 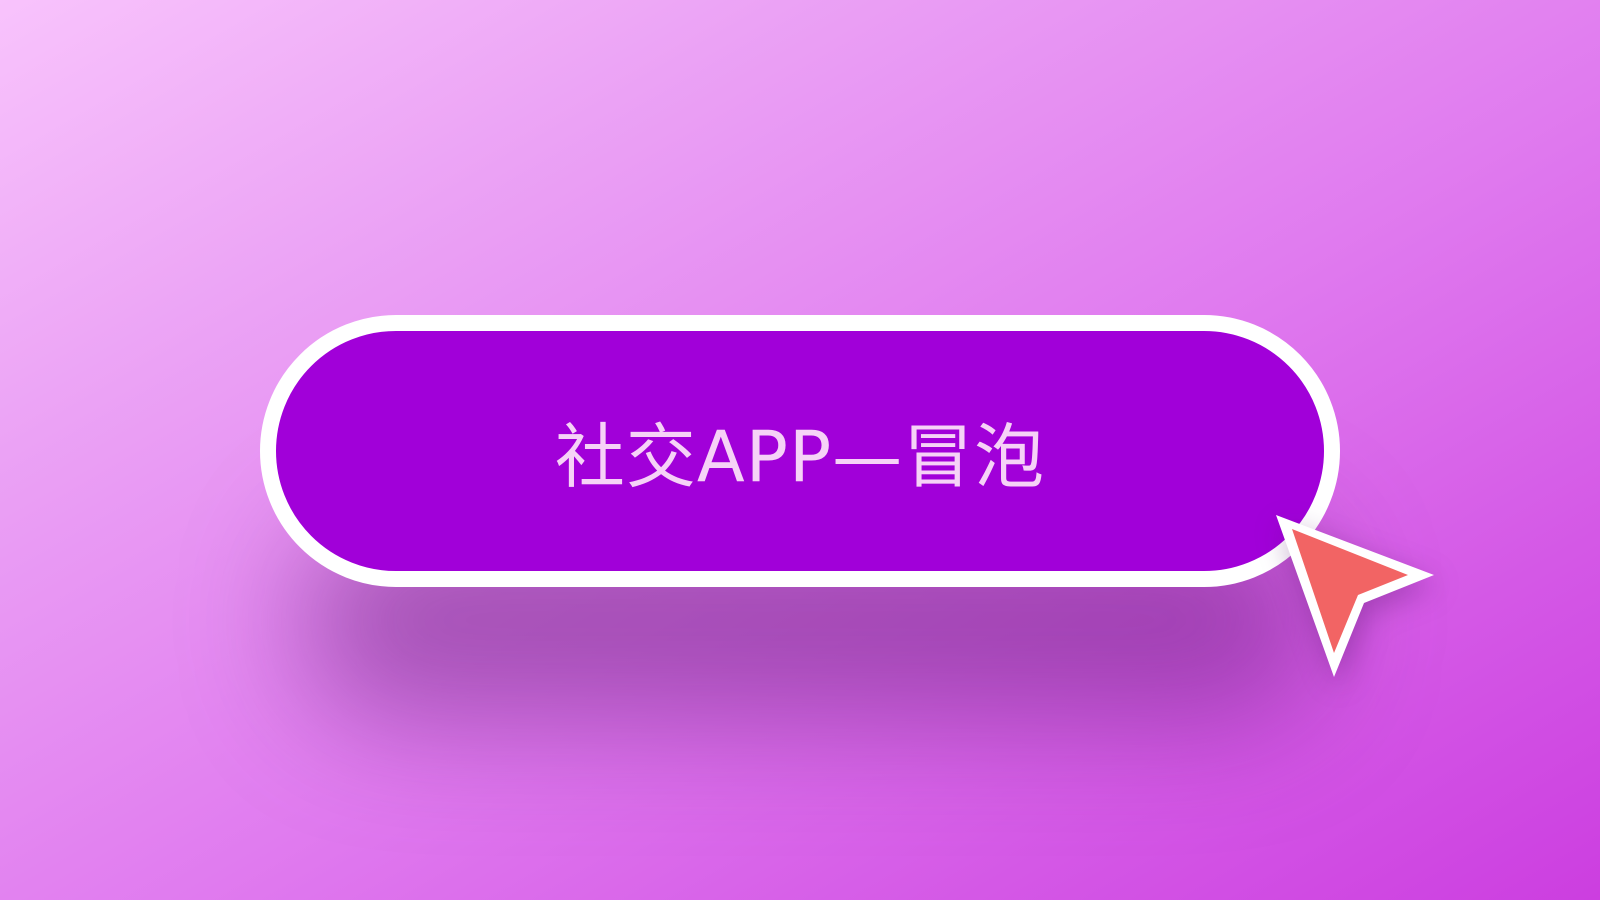 What do you see at coordinates (800, 456) in the screenshot?
I see `button-label: 社交APP—冒泡` at bounding box center [800, 456].